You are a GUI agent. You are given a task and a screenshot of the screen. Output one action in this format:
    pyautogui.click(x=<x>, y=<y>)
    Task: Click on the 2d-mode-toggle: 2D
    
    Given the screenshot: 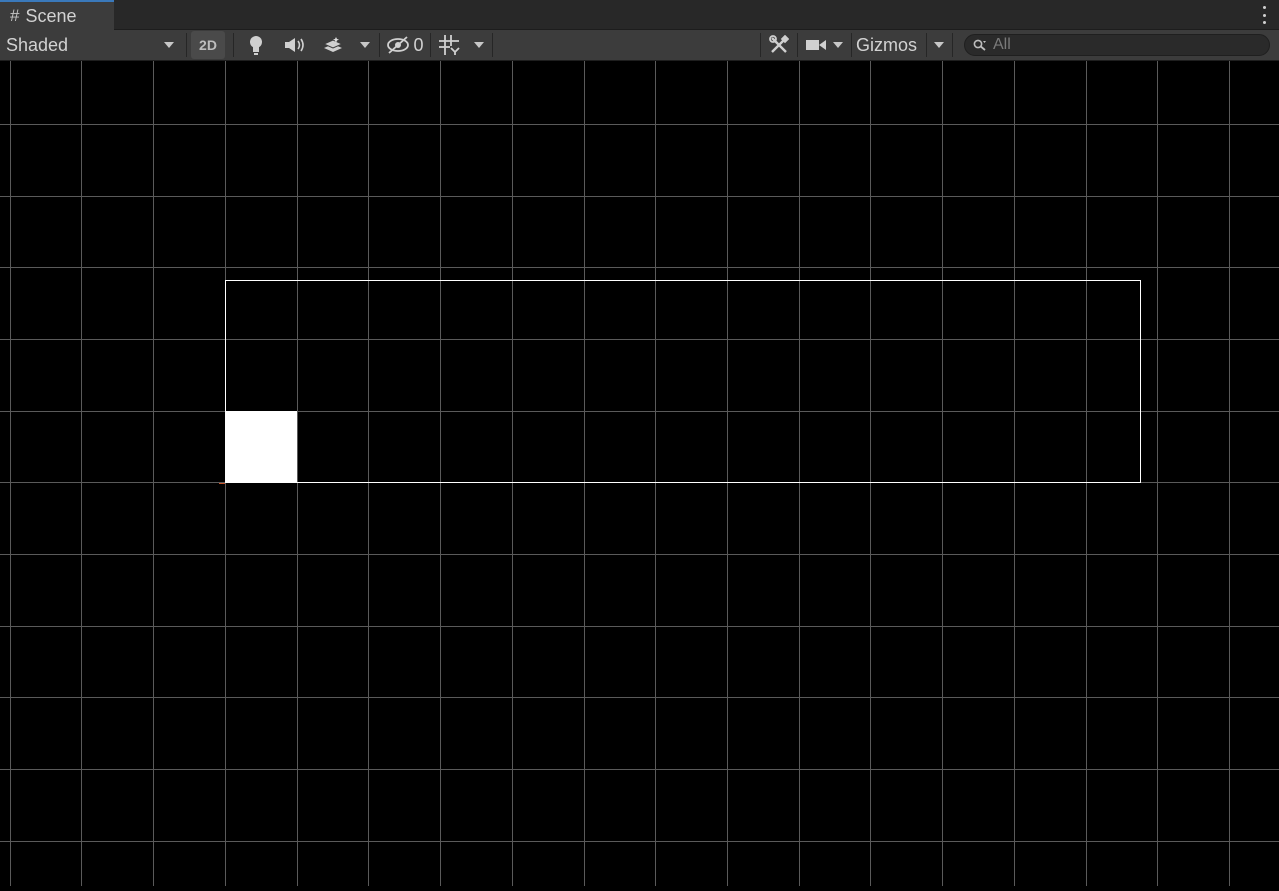 What is the action you would take?
    pyautogui.click(x=208, y=45)
    